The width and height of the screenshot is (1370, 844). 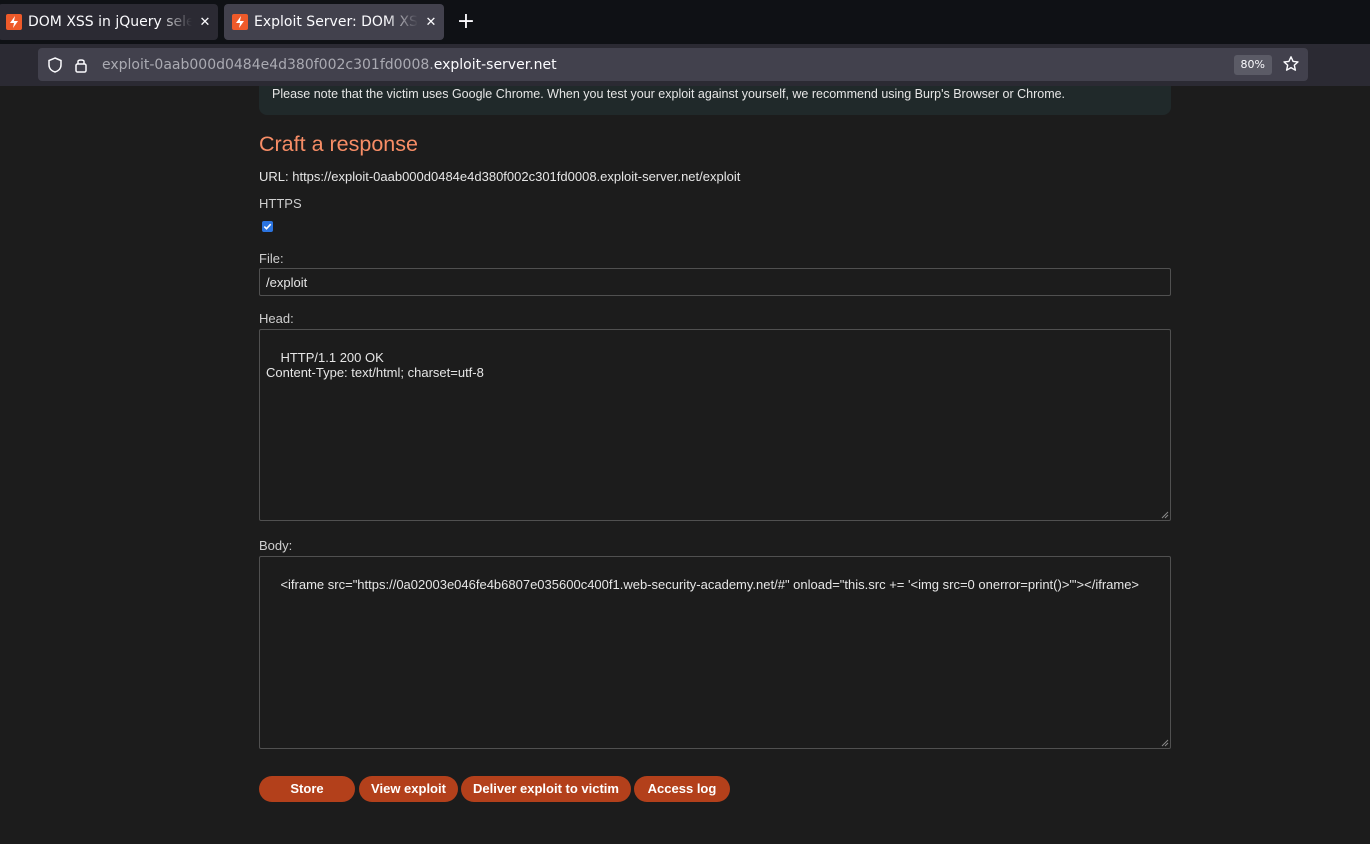 I want to click on view-exploit-button: View exploit, so click(x=408, y=789).